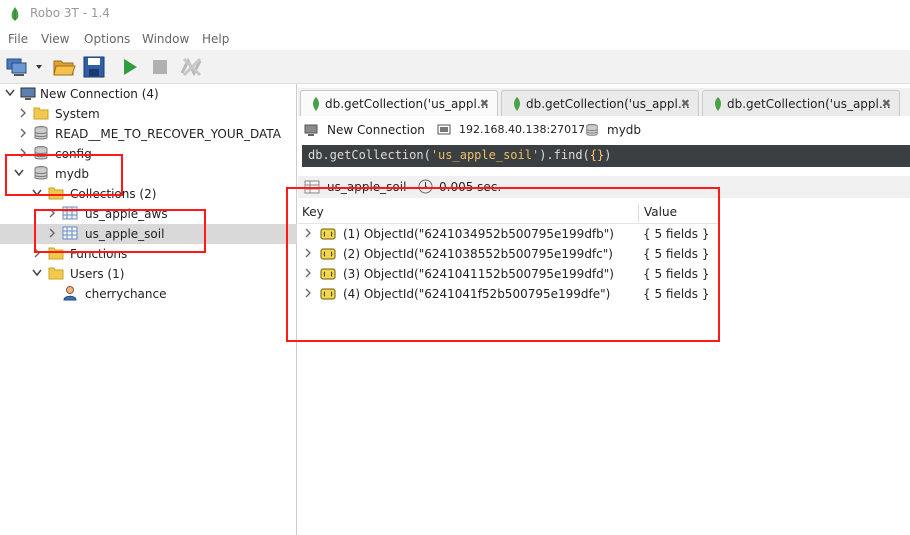 The image size is (910, 535). I want to click on open-folder-icon, so click(64, 67).